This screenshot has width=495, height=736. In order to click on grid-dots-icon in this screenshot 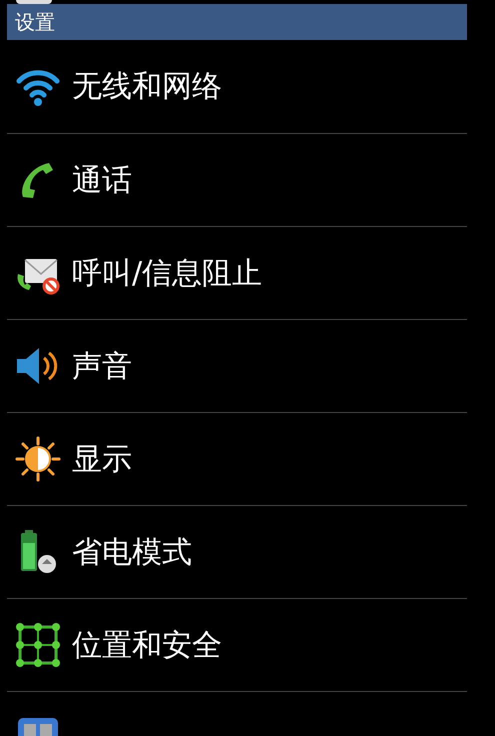, I will do `click(38, 645)`.